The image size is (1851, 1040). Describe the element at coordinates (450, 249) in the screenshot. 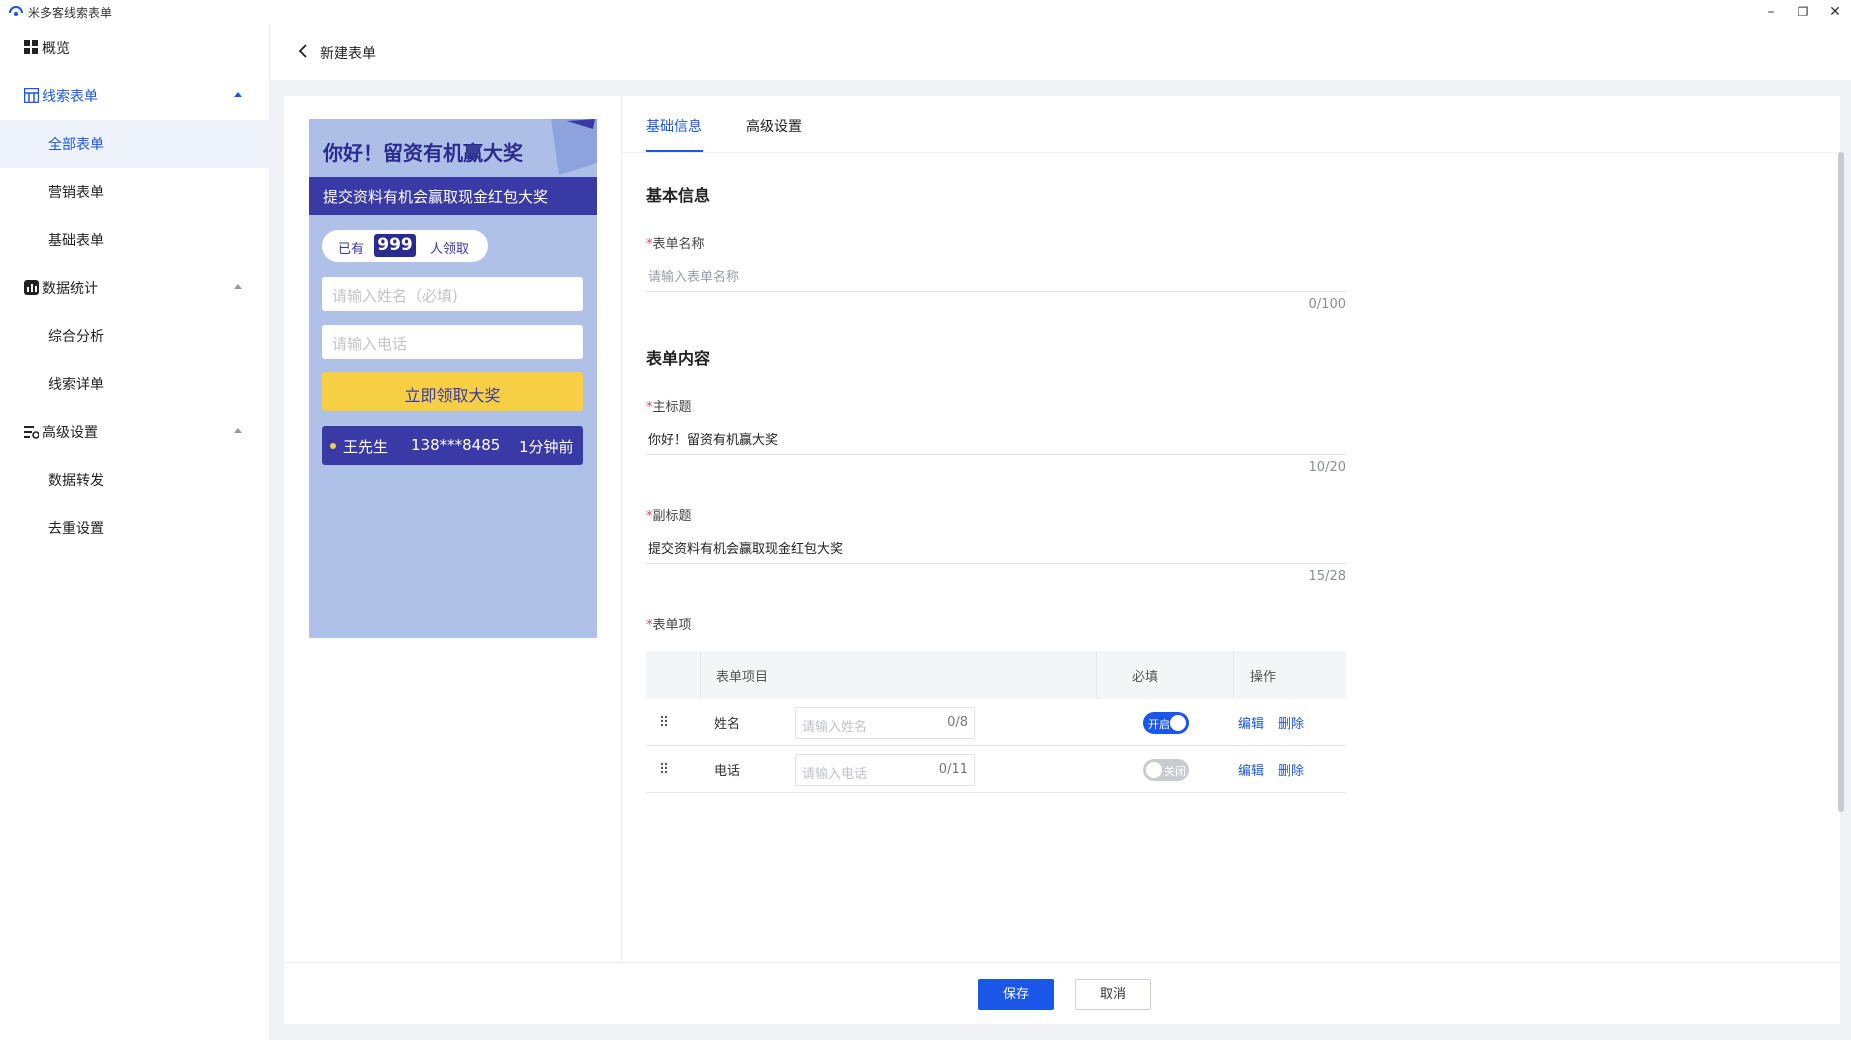

I see `counter-suffix: 人领取` at that location.